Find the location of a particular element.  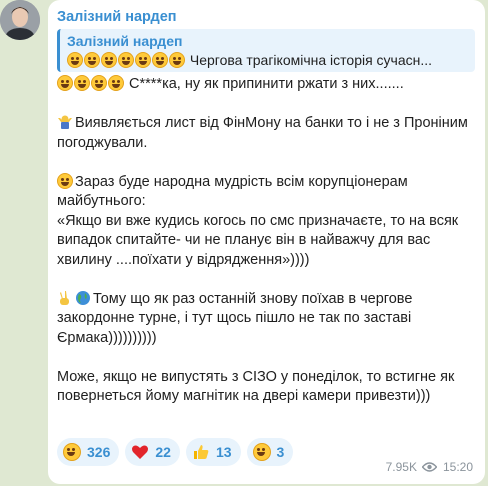

reaction-count: 22 is located at coordinates (163, 452).